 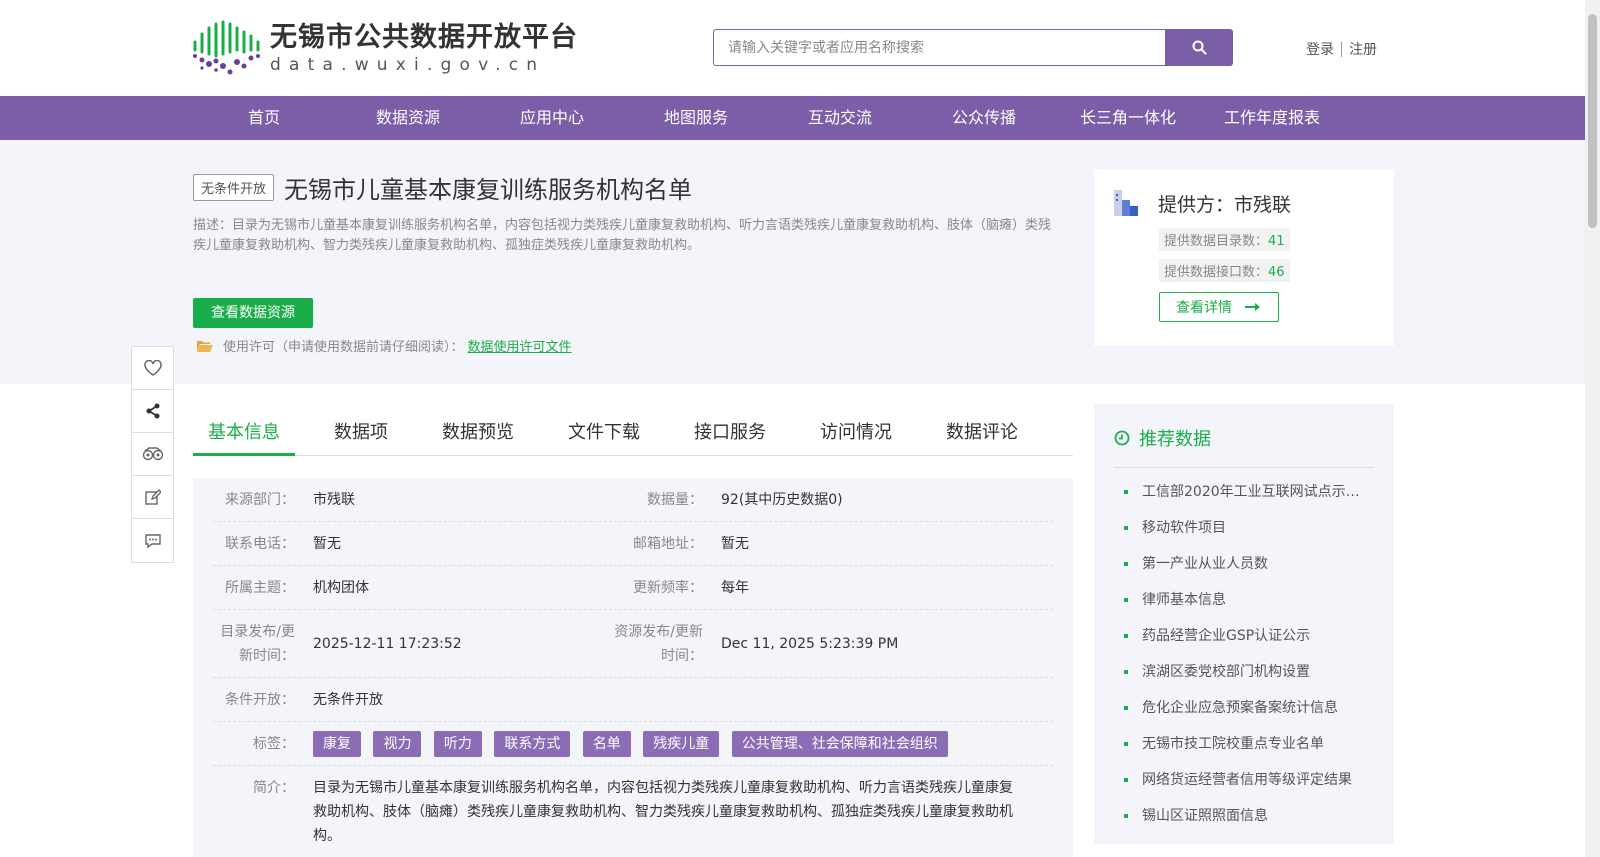 I want to click on tab-basic-info: 基本信息, so click(x=244, y=432).